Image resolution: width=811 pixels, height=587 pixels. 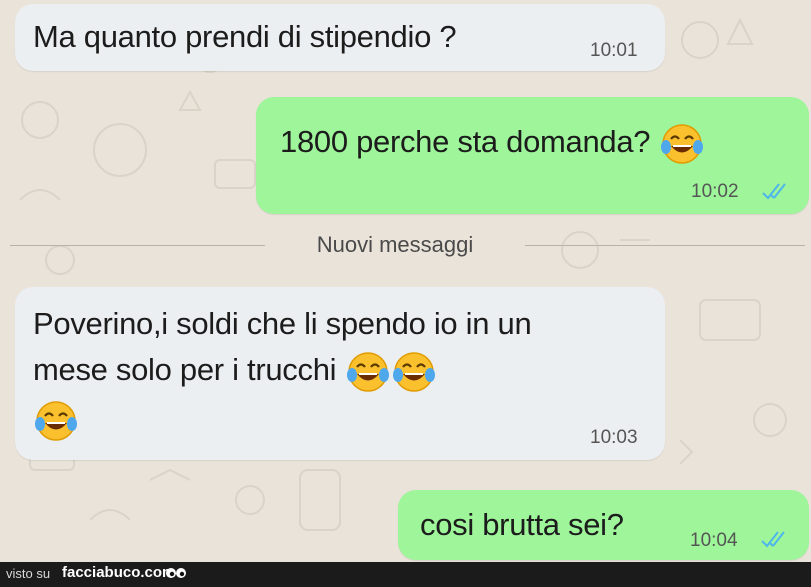 I want to click on message-text-line: Poverino,i soldi che li spendo io in un, so click(x=282, y=323).